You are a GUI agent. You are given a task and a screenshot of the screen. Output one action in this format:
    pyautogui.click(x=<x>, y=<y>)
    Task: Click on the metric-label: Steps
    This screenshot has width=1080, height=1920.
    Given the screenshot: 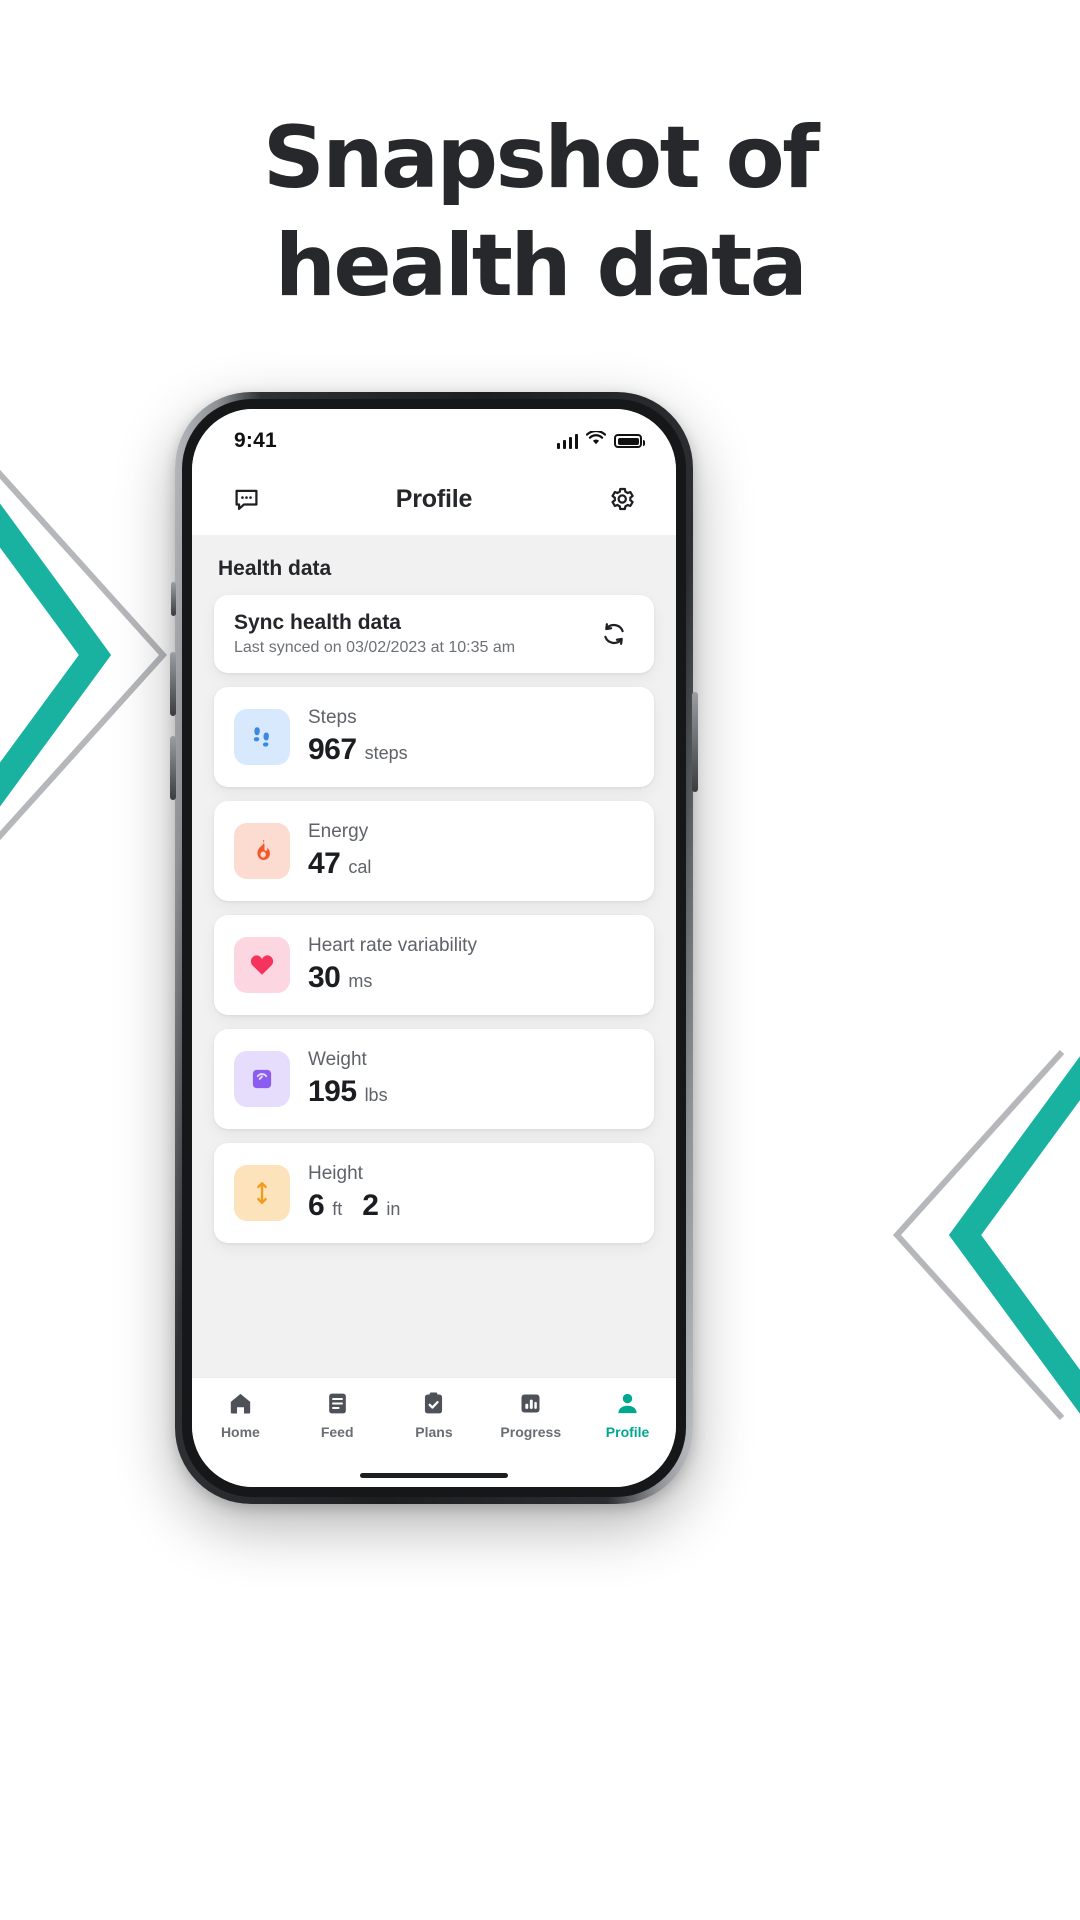 What is the action you would take?
    pyautogui.click(x=332, y=717)
    